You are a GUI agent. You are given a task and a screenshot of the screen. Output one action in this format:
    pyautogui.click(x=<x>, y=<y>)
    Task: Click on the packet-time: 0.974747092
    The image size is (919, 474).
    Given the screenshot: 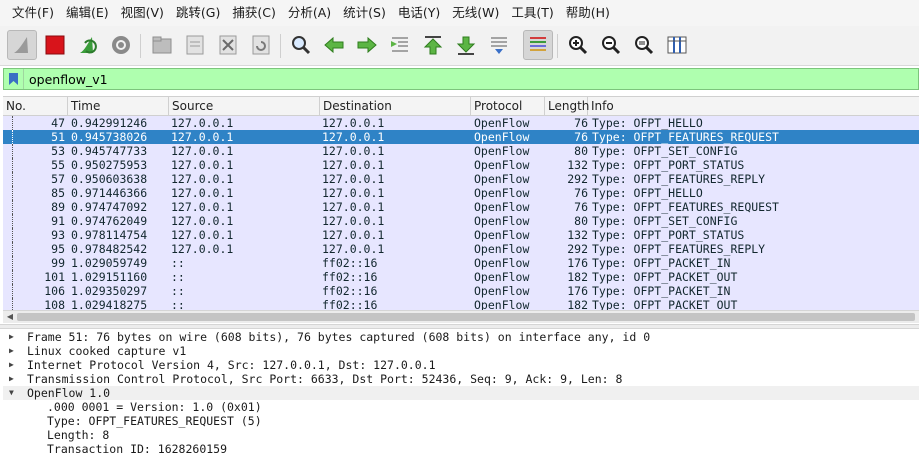 What is the action you would take?
    pyautogui.click(x=109, y=207)
    